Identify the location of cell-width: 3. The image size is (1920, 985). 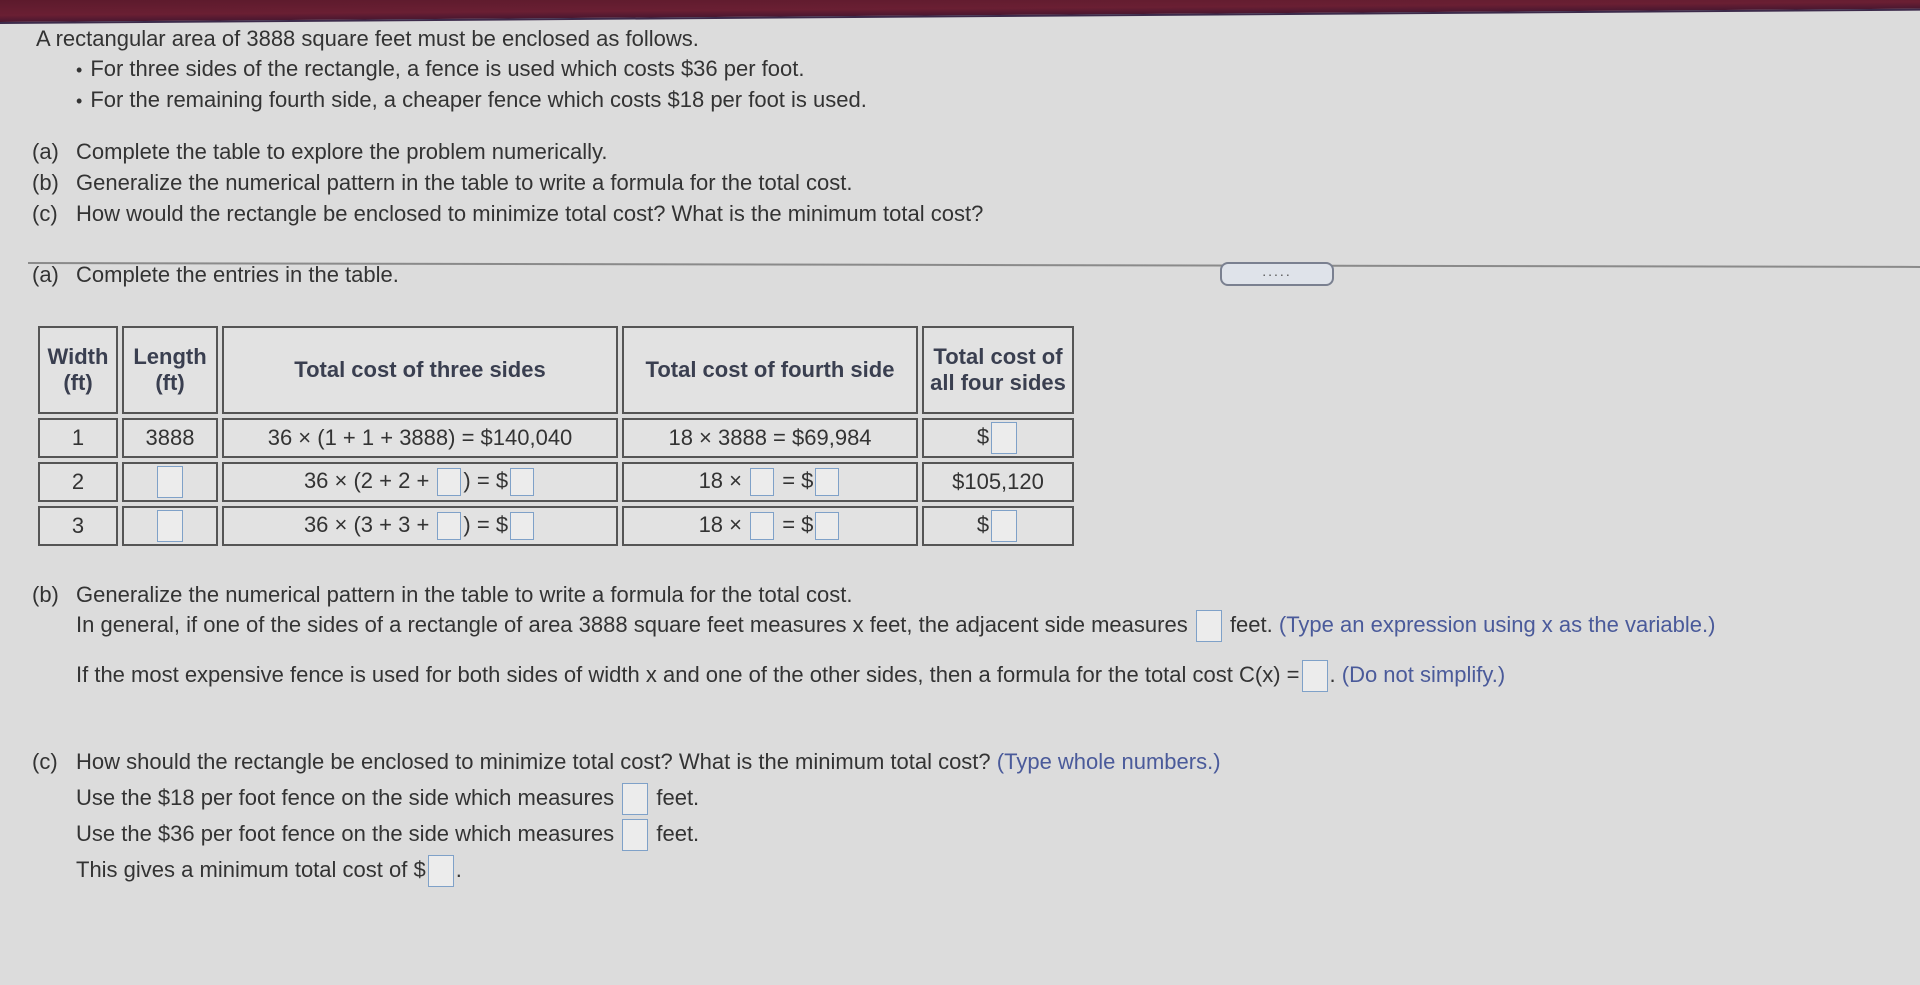
(78, 526).